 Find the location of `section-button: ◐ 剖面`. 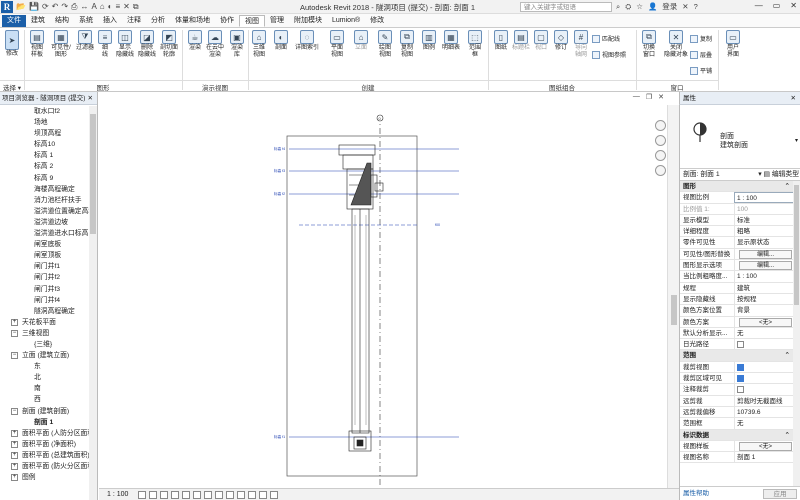

section-button: ◐ 剖面 is located at coordinates (281, 41).